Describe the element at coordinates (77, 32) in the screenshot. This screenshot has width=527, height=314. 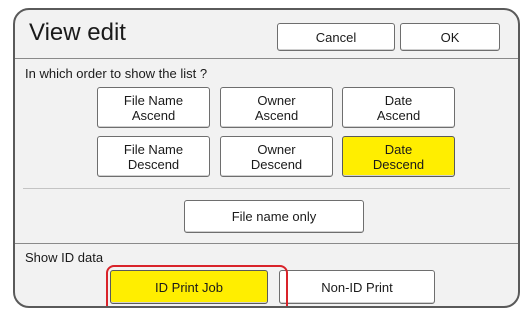
I see `dialog-title: View edit` at that location.